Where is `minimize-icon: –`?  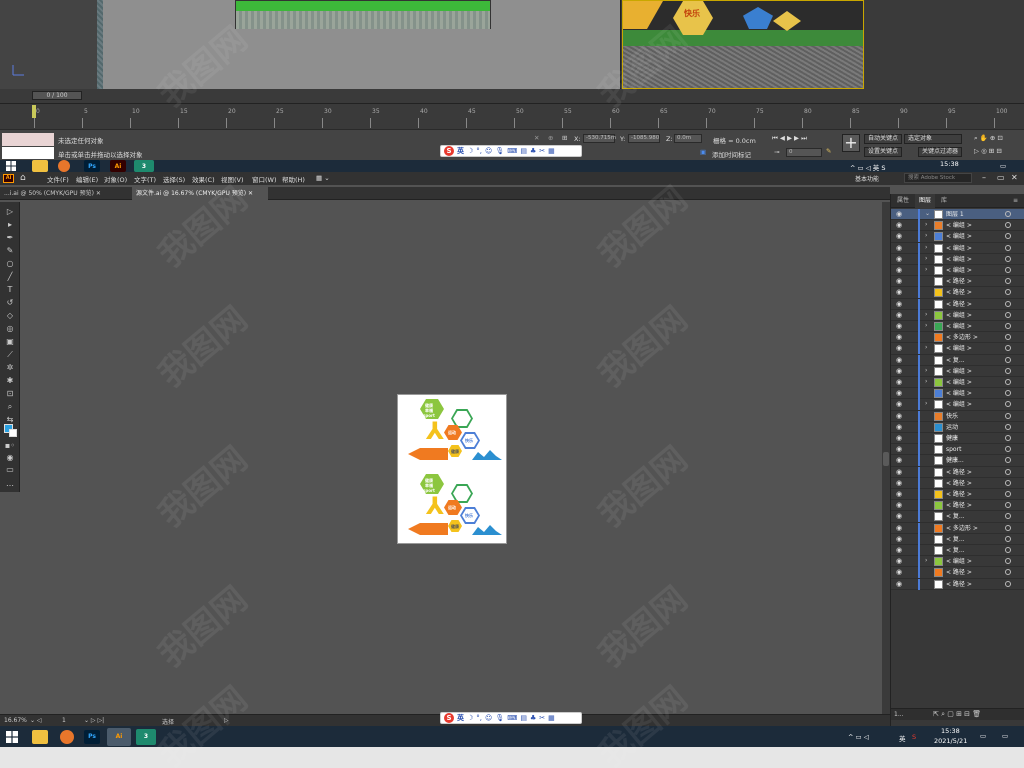
minimize-icon: – is located at coordinates (984, 177).